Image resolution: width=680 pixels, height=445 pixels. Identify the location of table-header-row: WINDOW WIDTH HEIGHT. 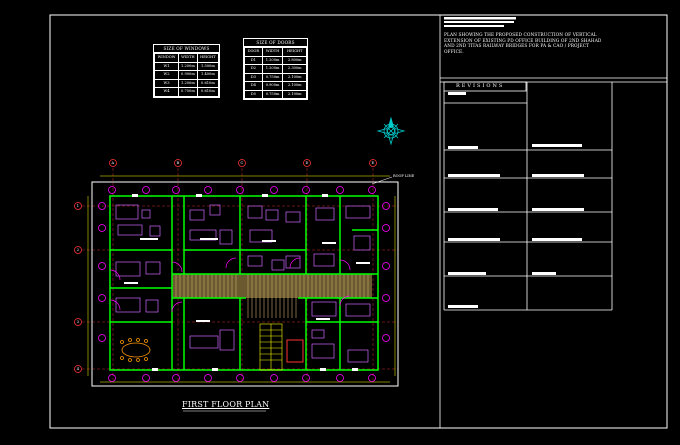
(187, 58).